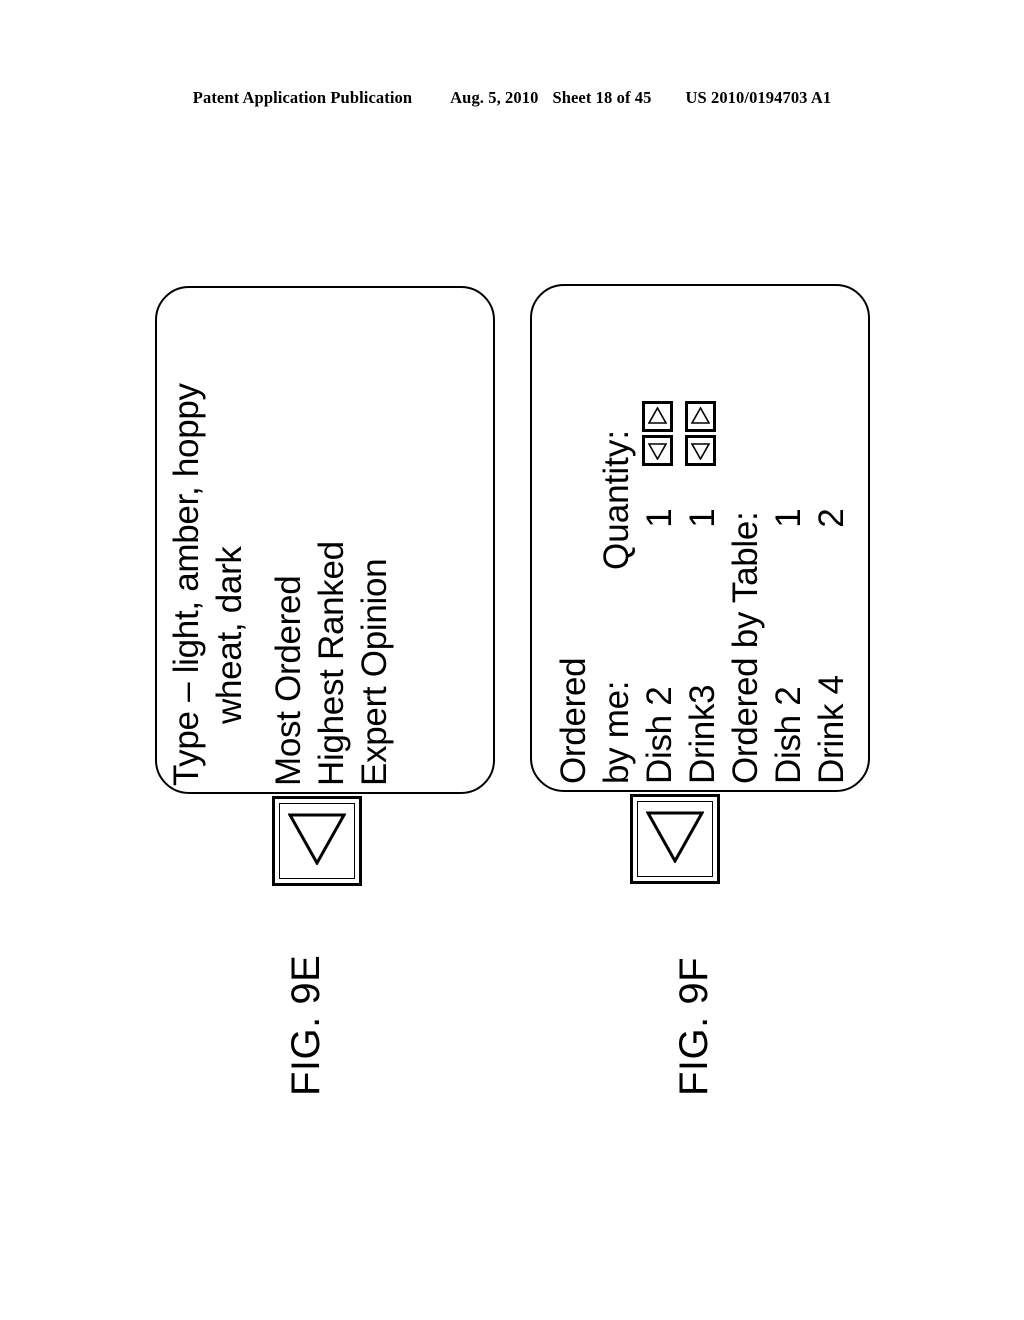 The height and width of the screenshot is (1320, 1024). Describe the element at coordinates (602, 97) in the screenshot. I see `patent-sheet-label: Sheet 18 of 45` at that location.